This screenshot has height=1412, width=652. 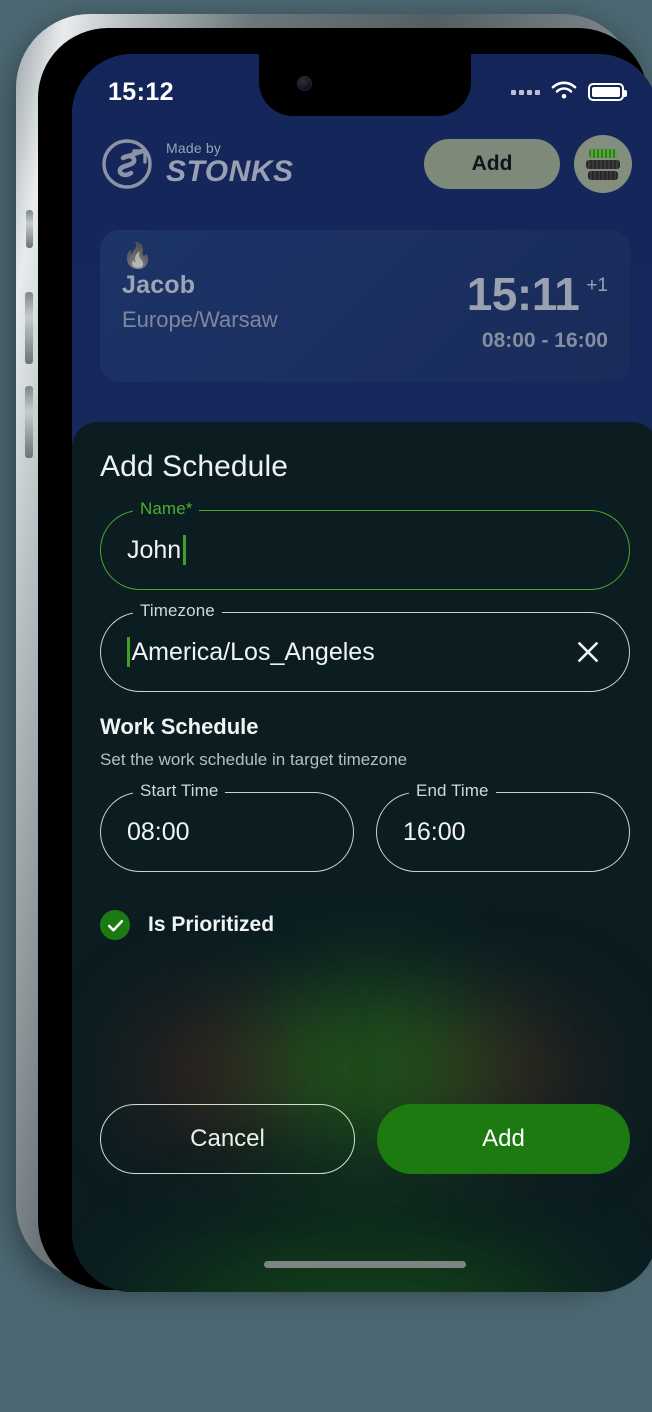 I want to click on status-bar-indicators, so click(x=569, y=92).